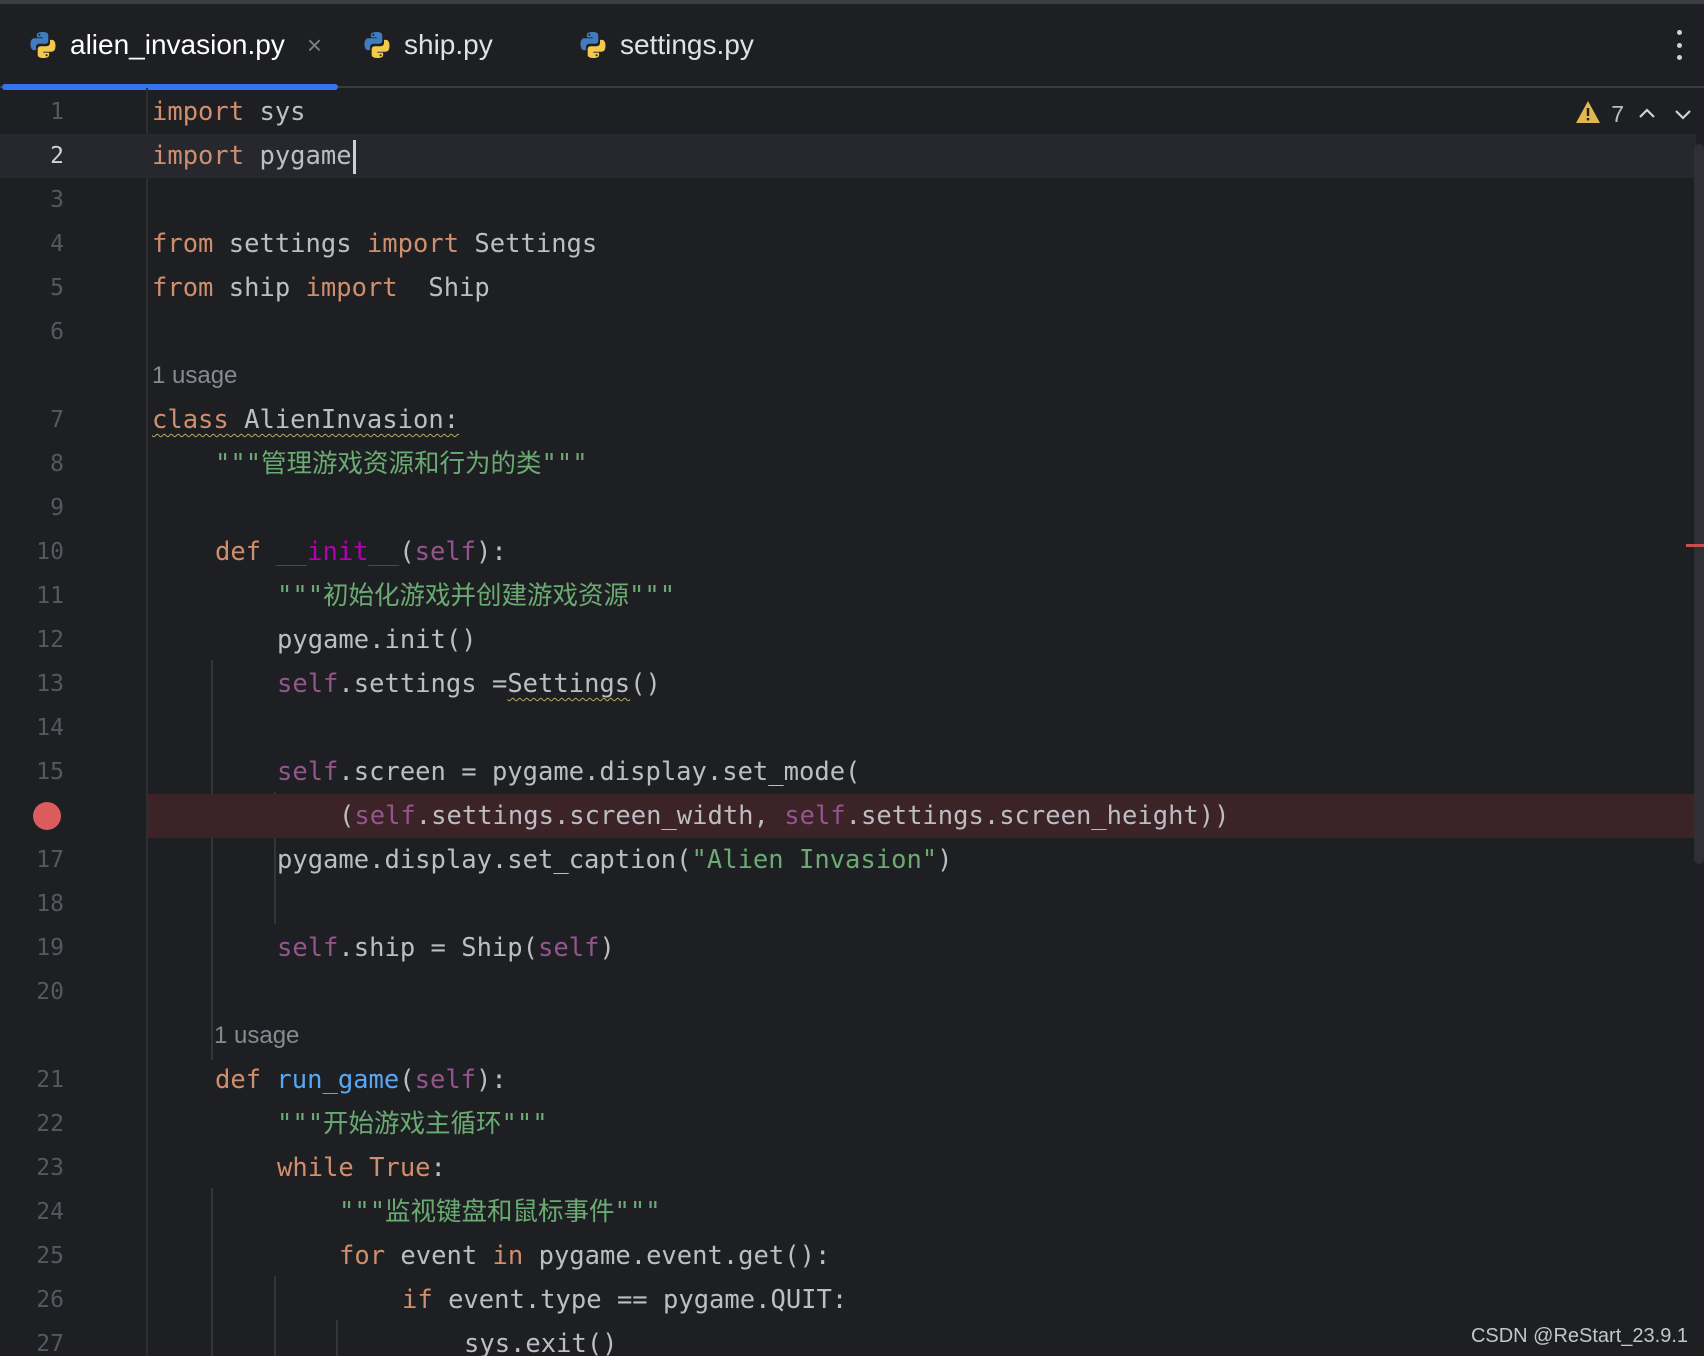 This screenshot has height=1356, width=1704. What do you see at coordinates (446, 948) in the screenshot?
I see `code-text: self.ship = Ship(self)` at bounding box center [446, 948].